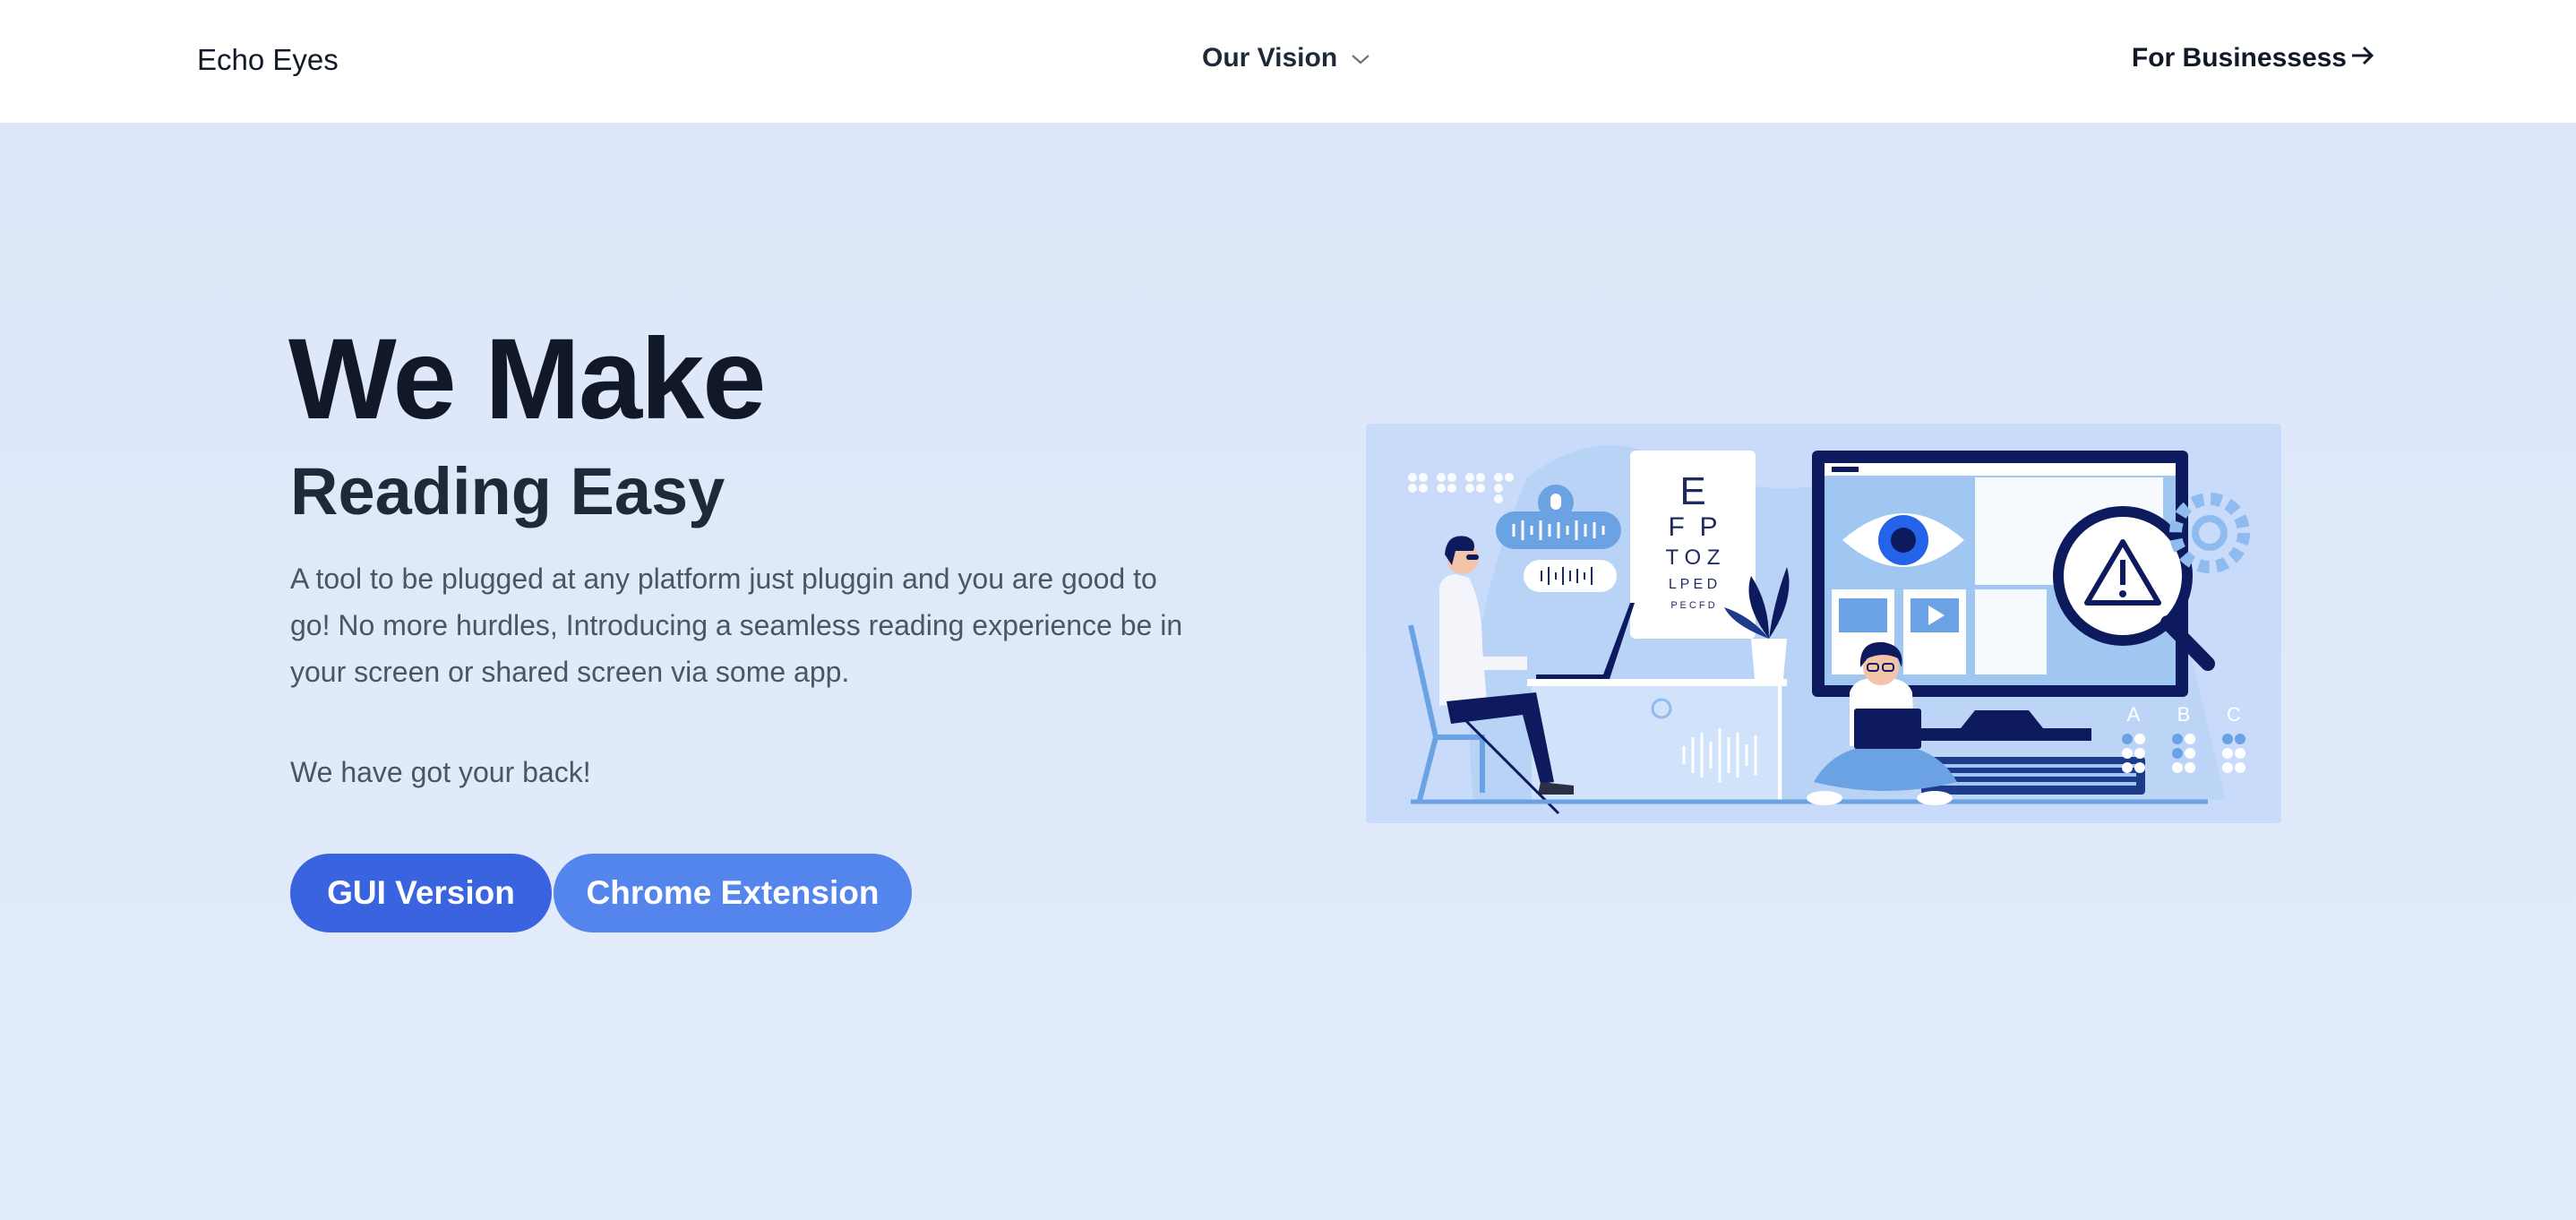 The width and height of the screenshot is (2576, 1220). What do you see at coordinates (1693, 585) in the screenshot?
I see `eye-chart-line-4: L P E D` at bounding box center [1693, 585].